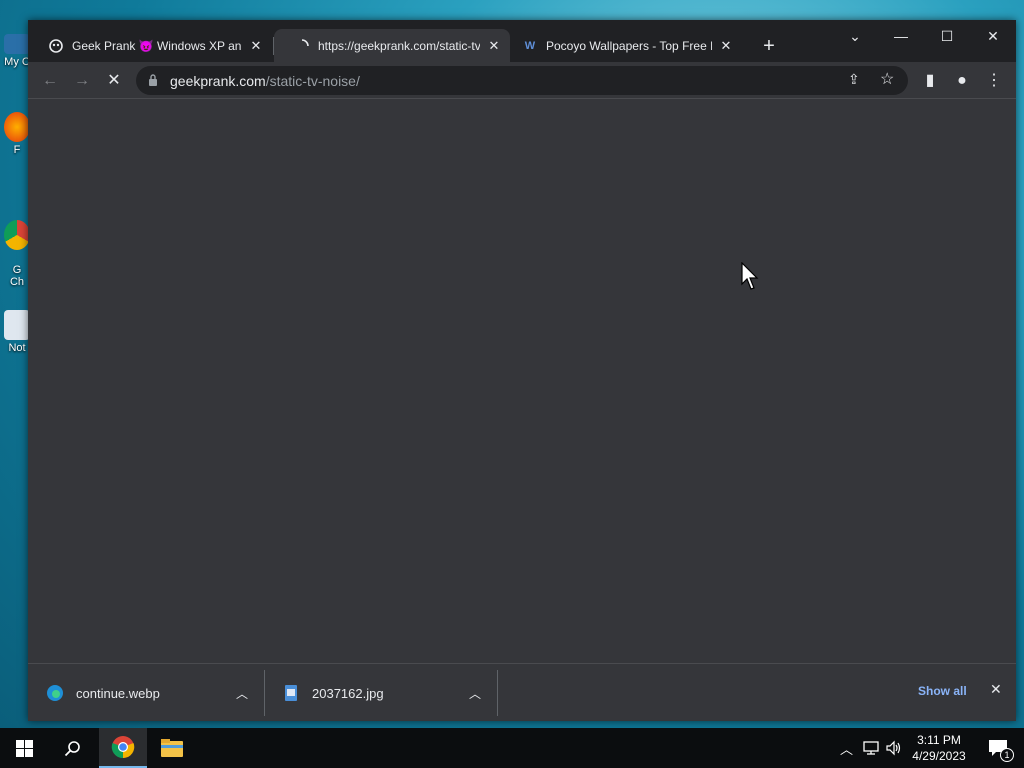 Image resolution: width=1024 pixels, height=768 pixels. Describe the element at coordinates (17, 127) in the screenshot. I see `firefox-icon` at that location.